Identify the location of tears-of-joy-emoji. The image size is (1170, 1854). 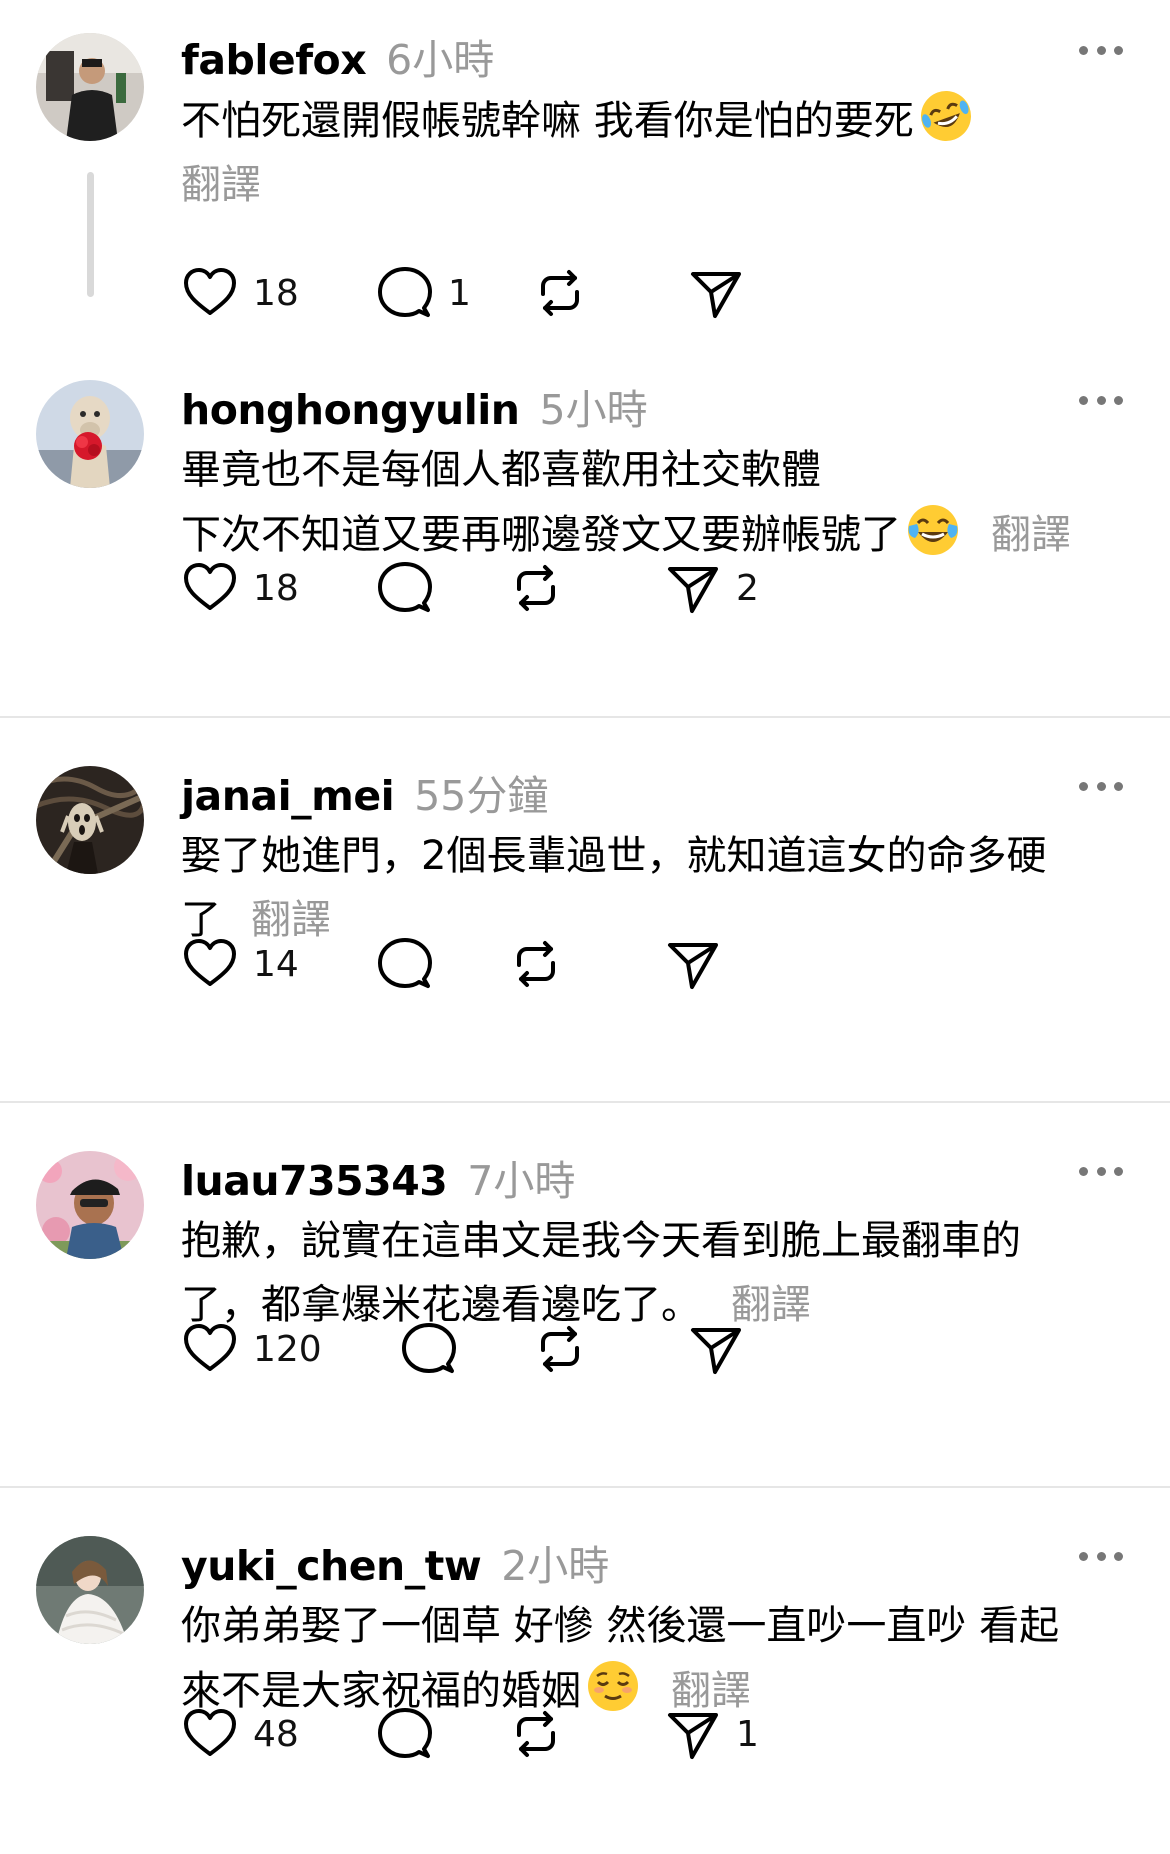
(933, 530).